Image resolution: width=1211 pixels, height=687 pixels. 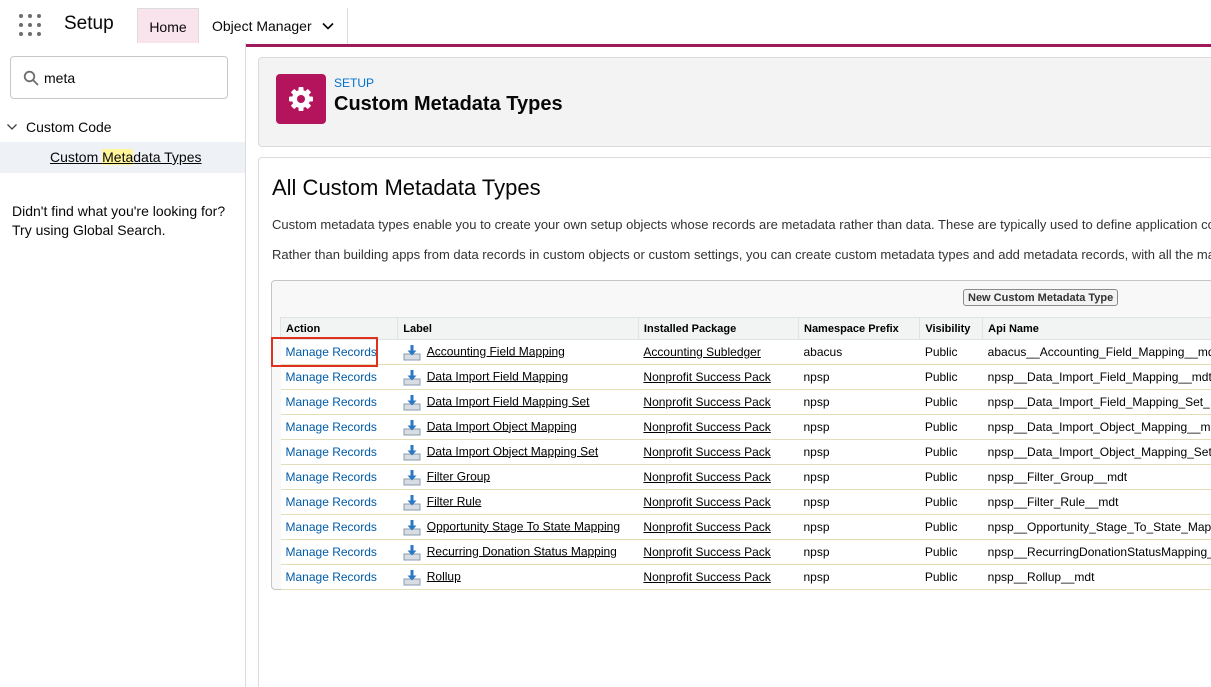 What do you see at coordinates (518, 477) in the screenshot?
I see `label-cell: Filter Group` at bounding box center [518, 477].